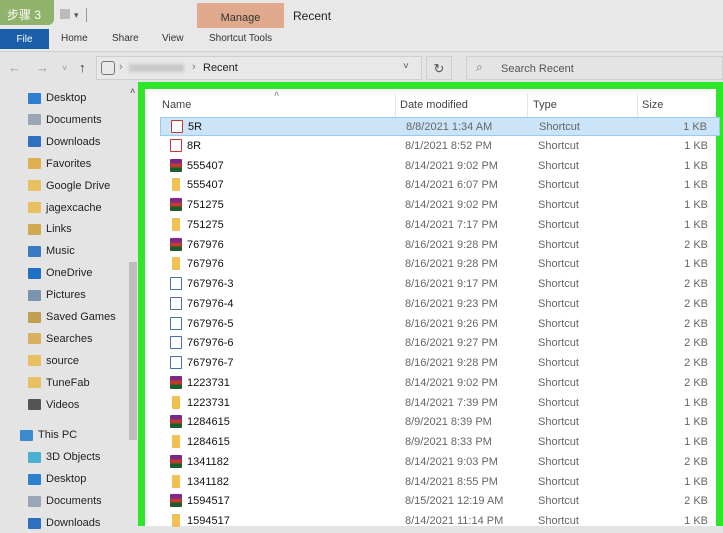 The height and width of the screenshot is (533, 723). I want to click on file-row: 767976 8/16/2021 9:28 PM Shortcut 2 KB, so click(440, 245).